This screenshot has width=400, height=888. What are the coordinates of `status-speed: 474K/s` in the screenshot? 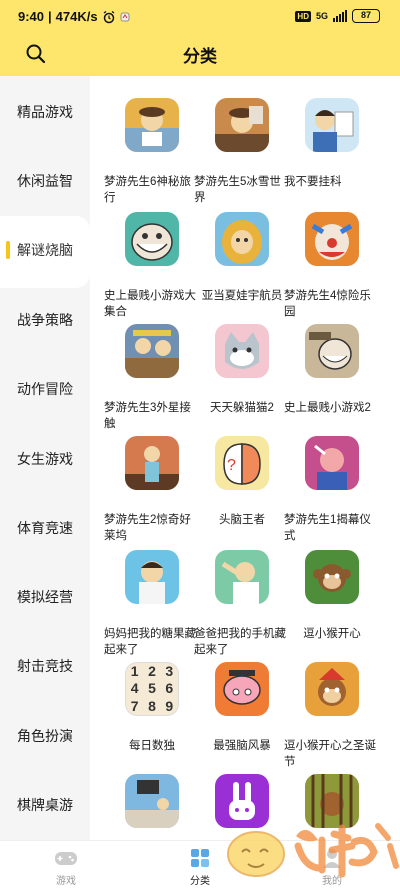 It's located at (76, 16).